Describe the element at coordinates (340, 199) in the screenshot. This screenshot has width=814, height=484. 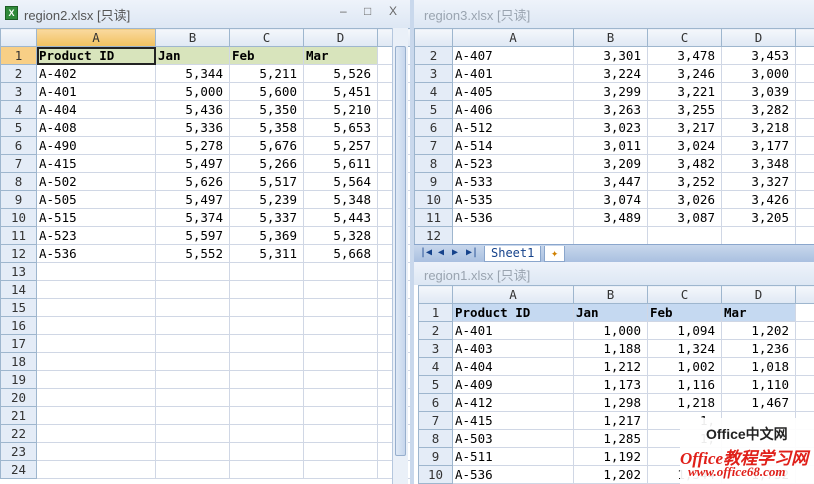
I see `cell: 5,348` at that location.